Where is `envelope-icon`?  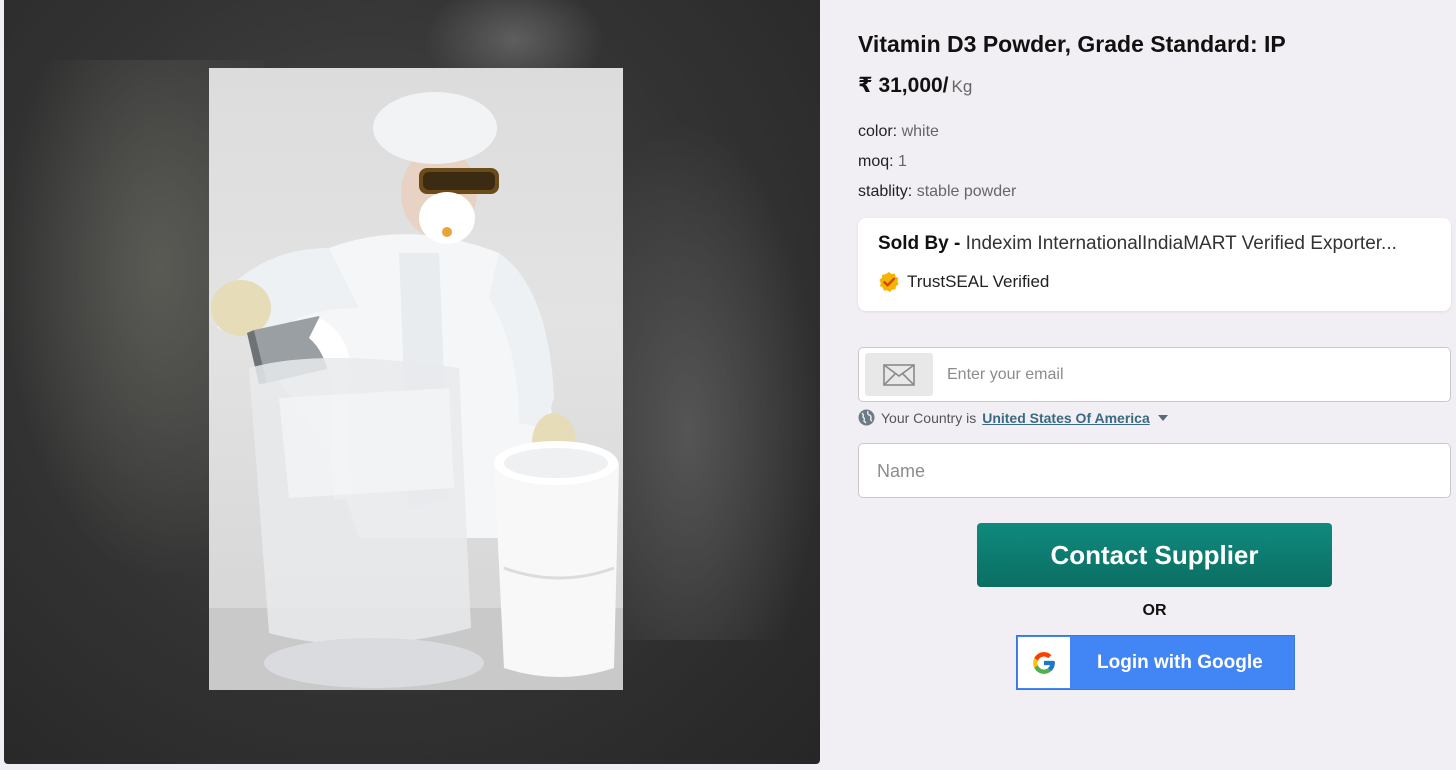 envelope-icon is located at coordinates (899, 374).